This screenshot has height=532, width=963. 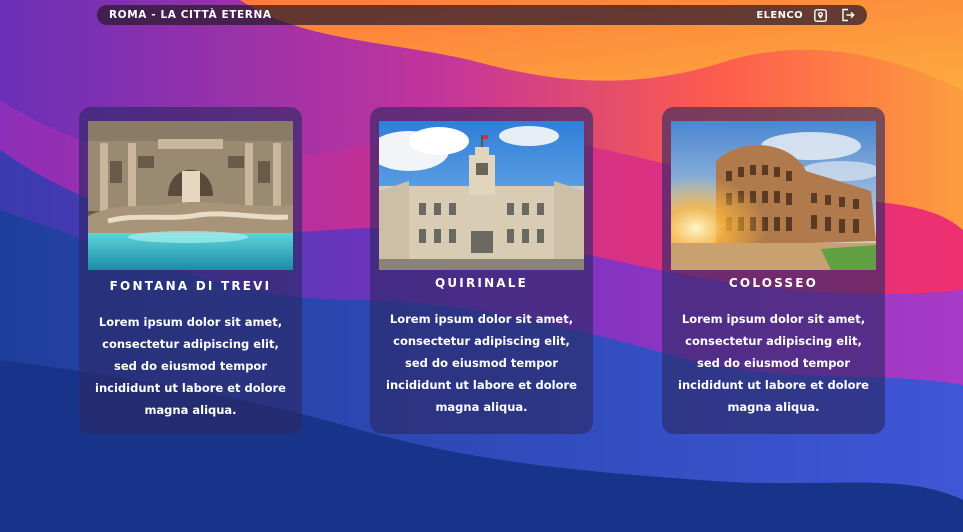 What do you see at coordinates (190, 15) in the screenshot?
I see `page-title: ROMA - LA CITTÀ ETERNA` at bounding box center [190, 15].